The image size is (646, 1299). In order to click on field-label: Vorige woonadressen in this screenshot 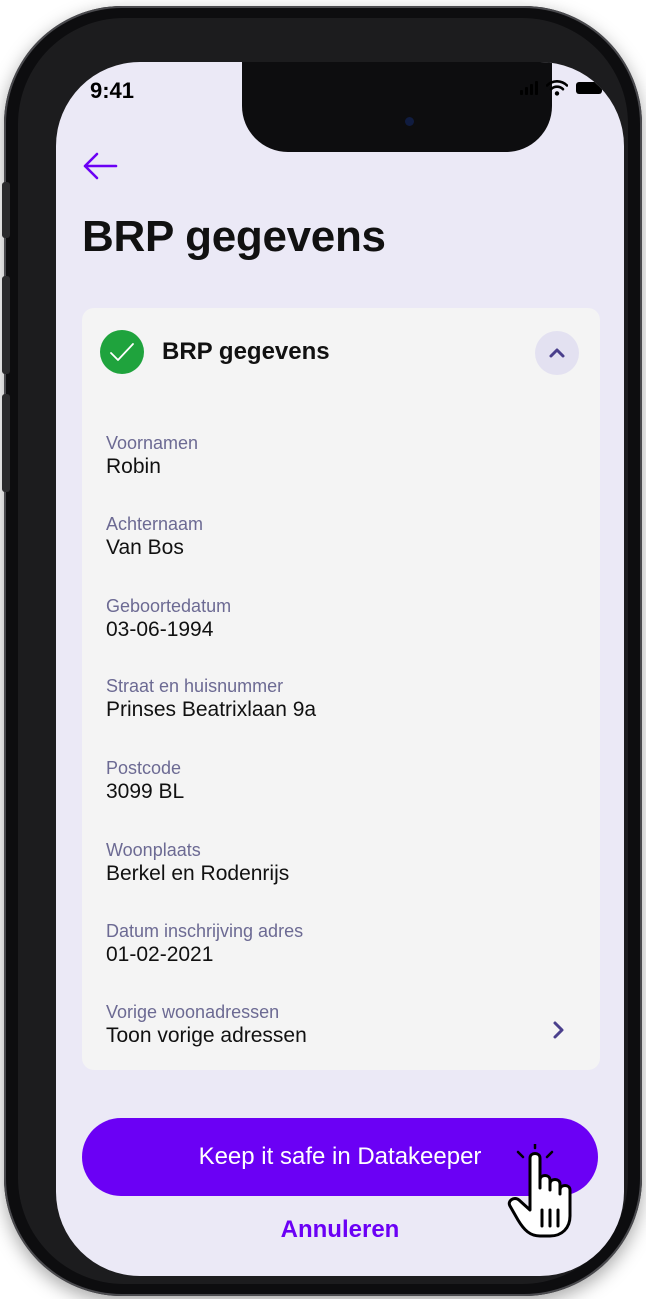, I will do `click(193, 1012)`.